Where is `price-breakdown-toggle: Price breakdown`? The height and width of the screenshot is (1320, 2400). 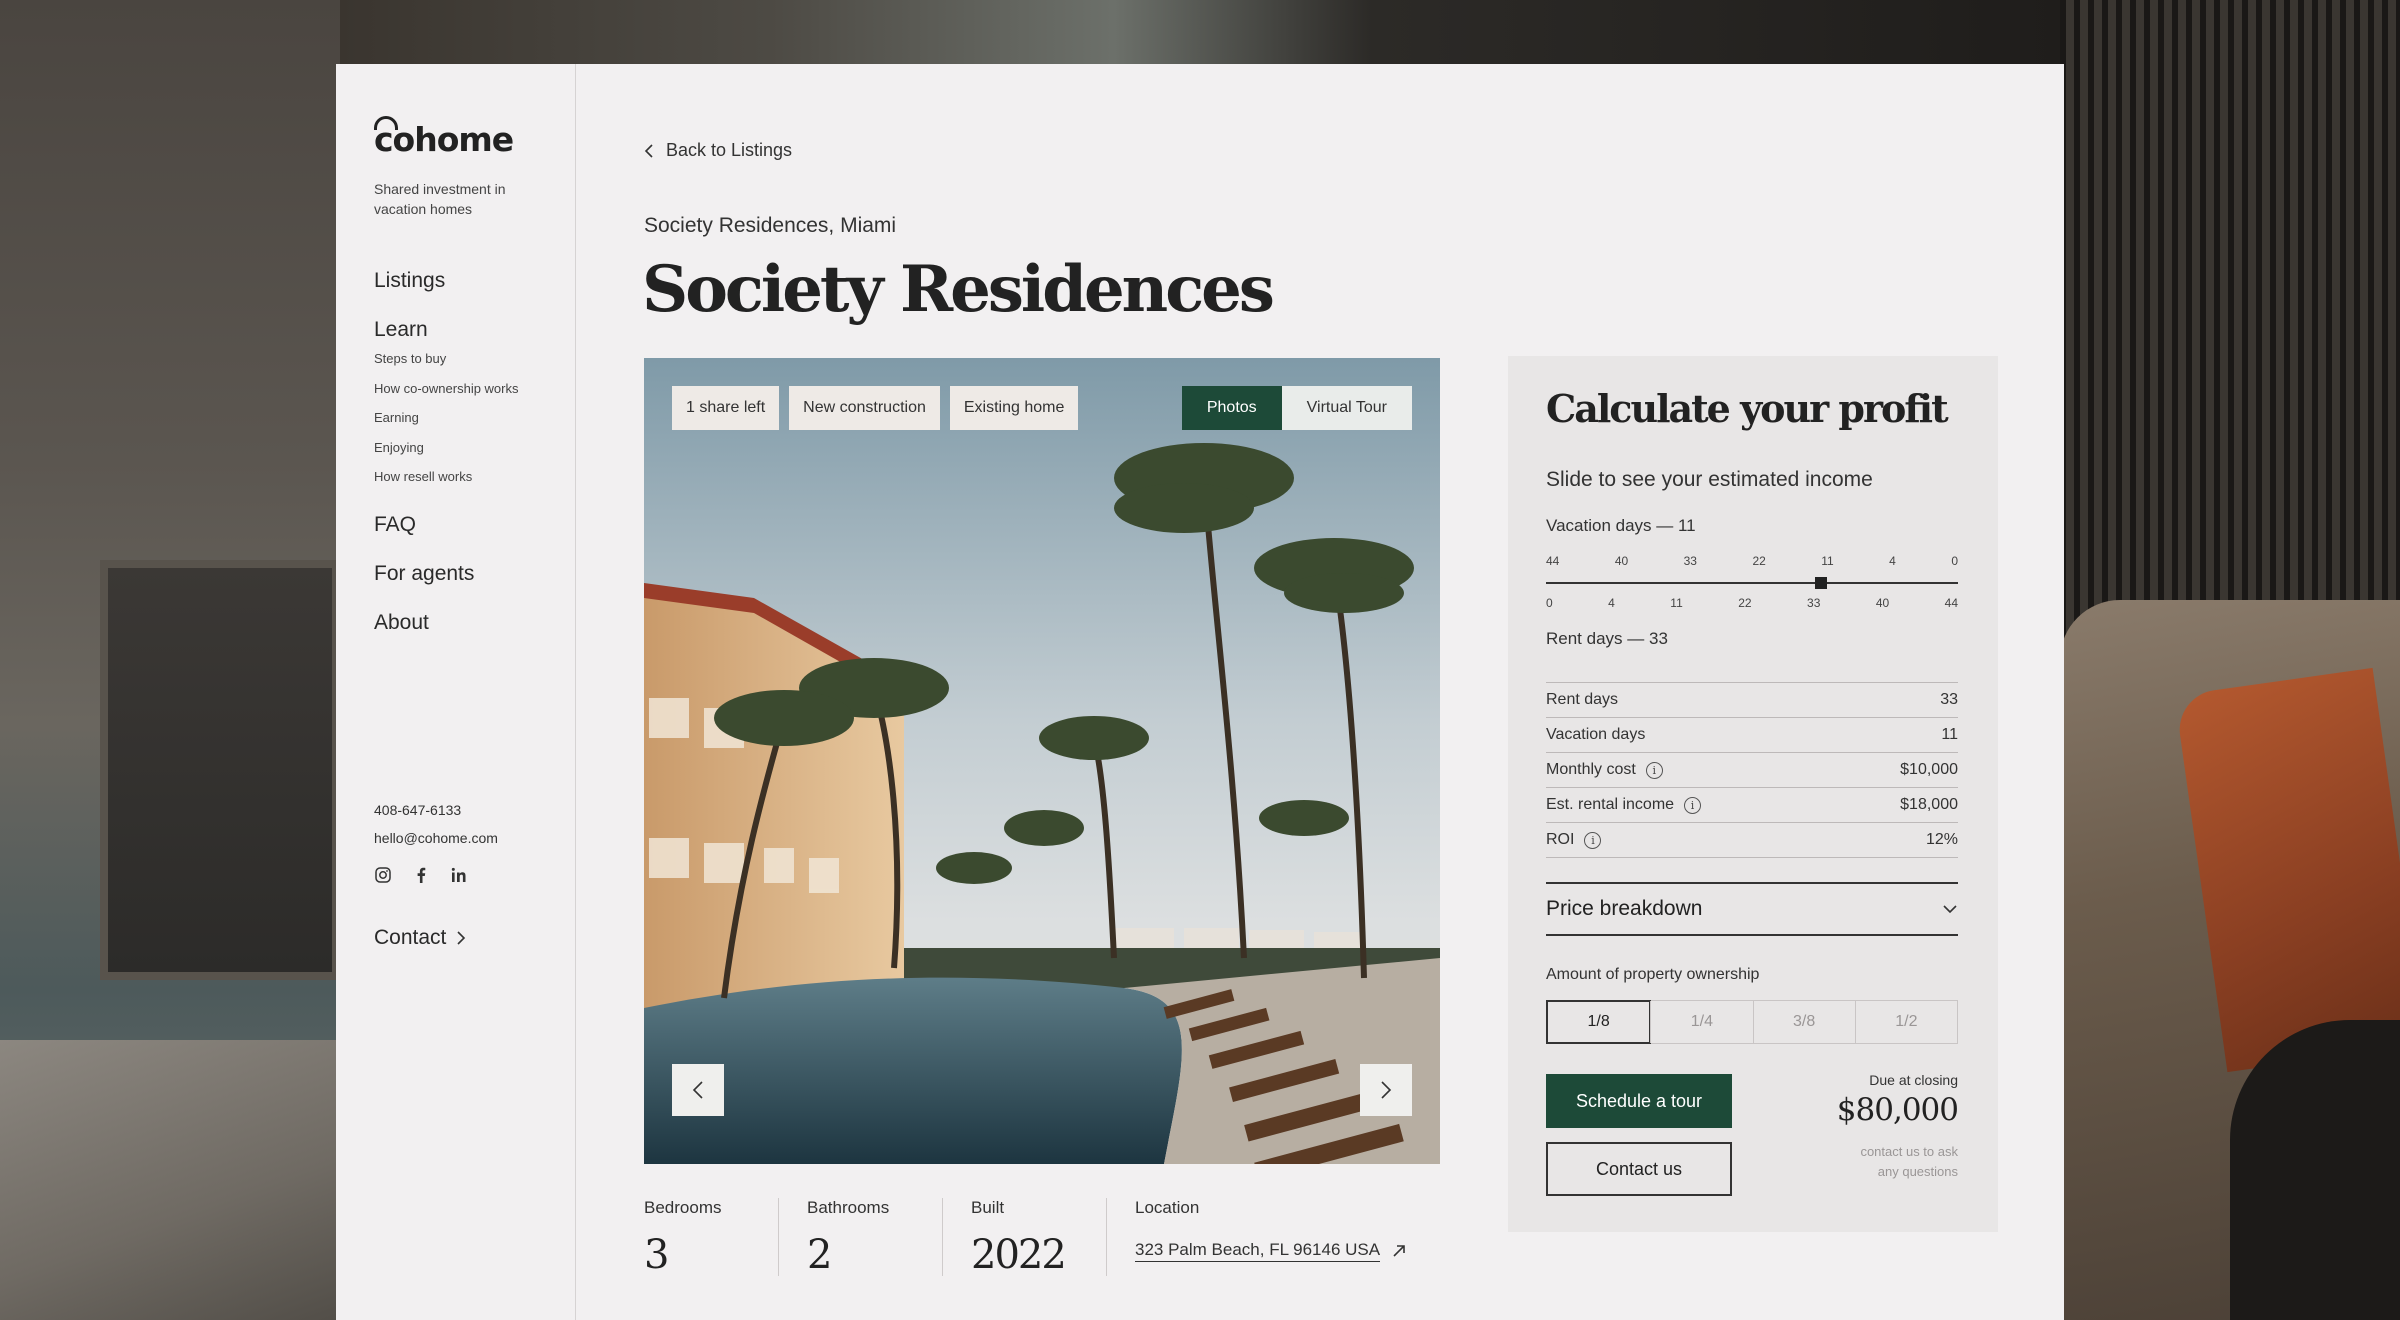
price-breakdown-toggle: Price breakdown is located at coordinates (1752, 909).